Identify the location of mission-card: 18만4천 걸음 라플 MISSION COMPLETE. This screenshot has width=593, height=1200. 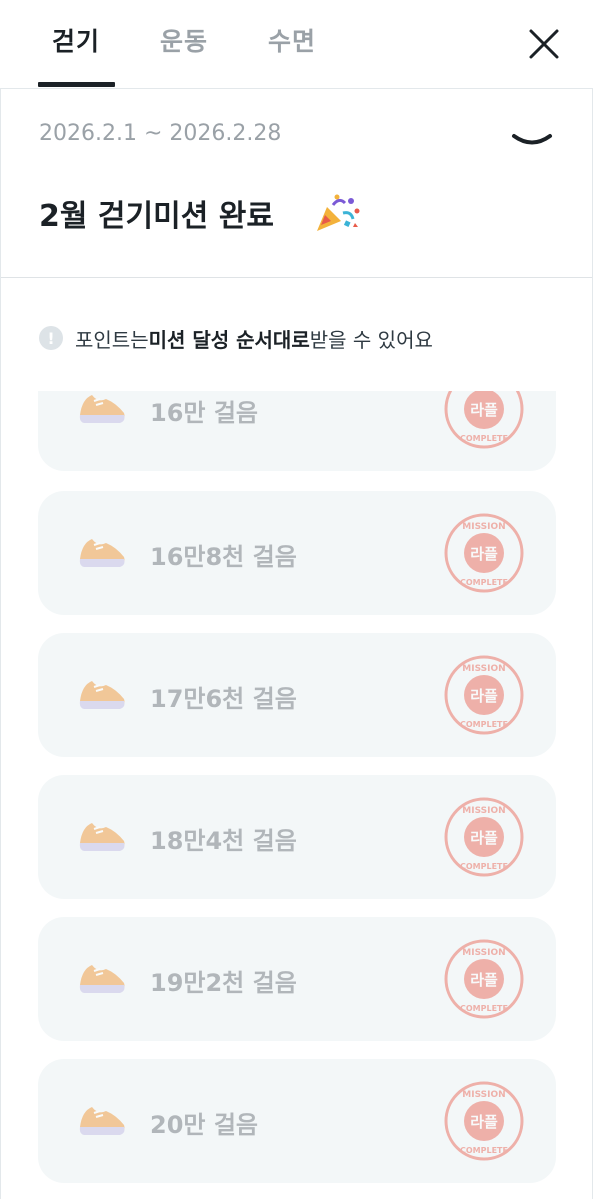
(297, 837).